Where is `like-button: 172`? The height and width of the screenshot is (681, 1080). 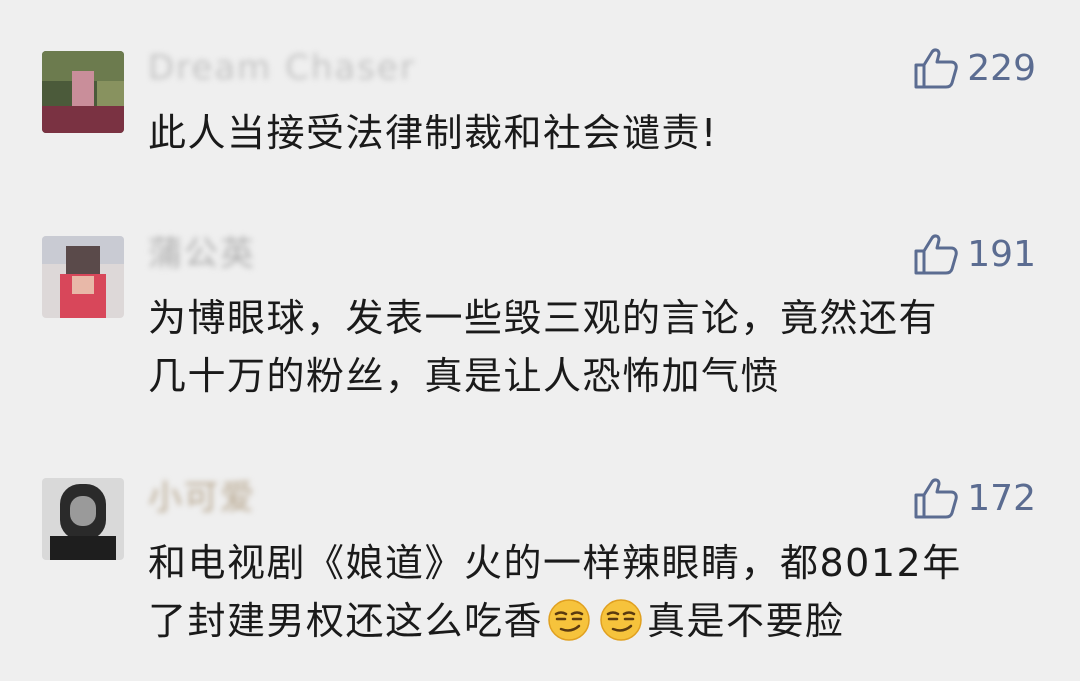
like-button: 172 is located at coordinates (974, 498).